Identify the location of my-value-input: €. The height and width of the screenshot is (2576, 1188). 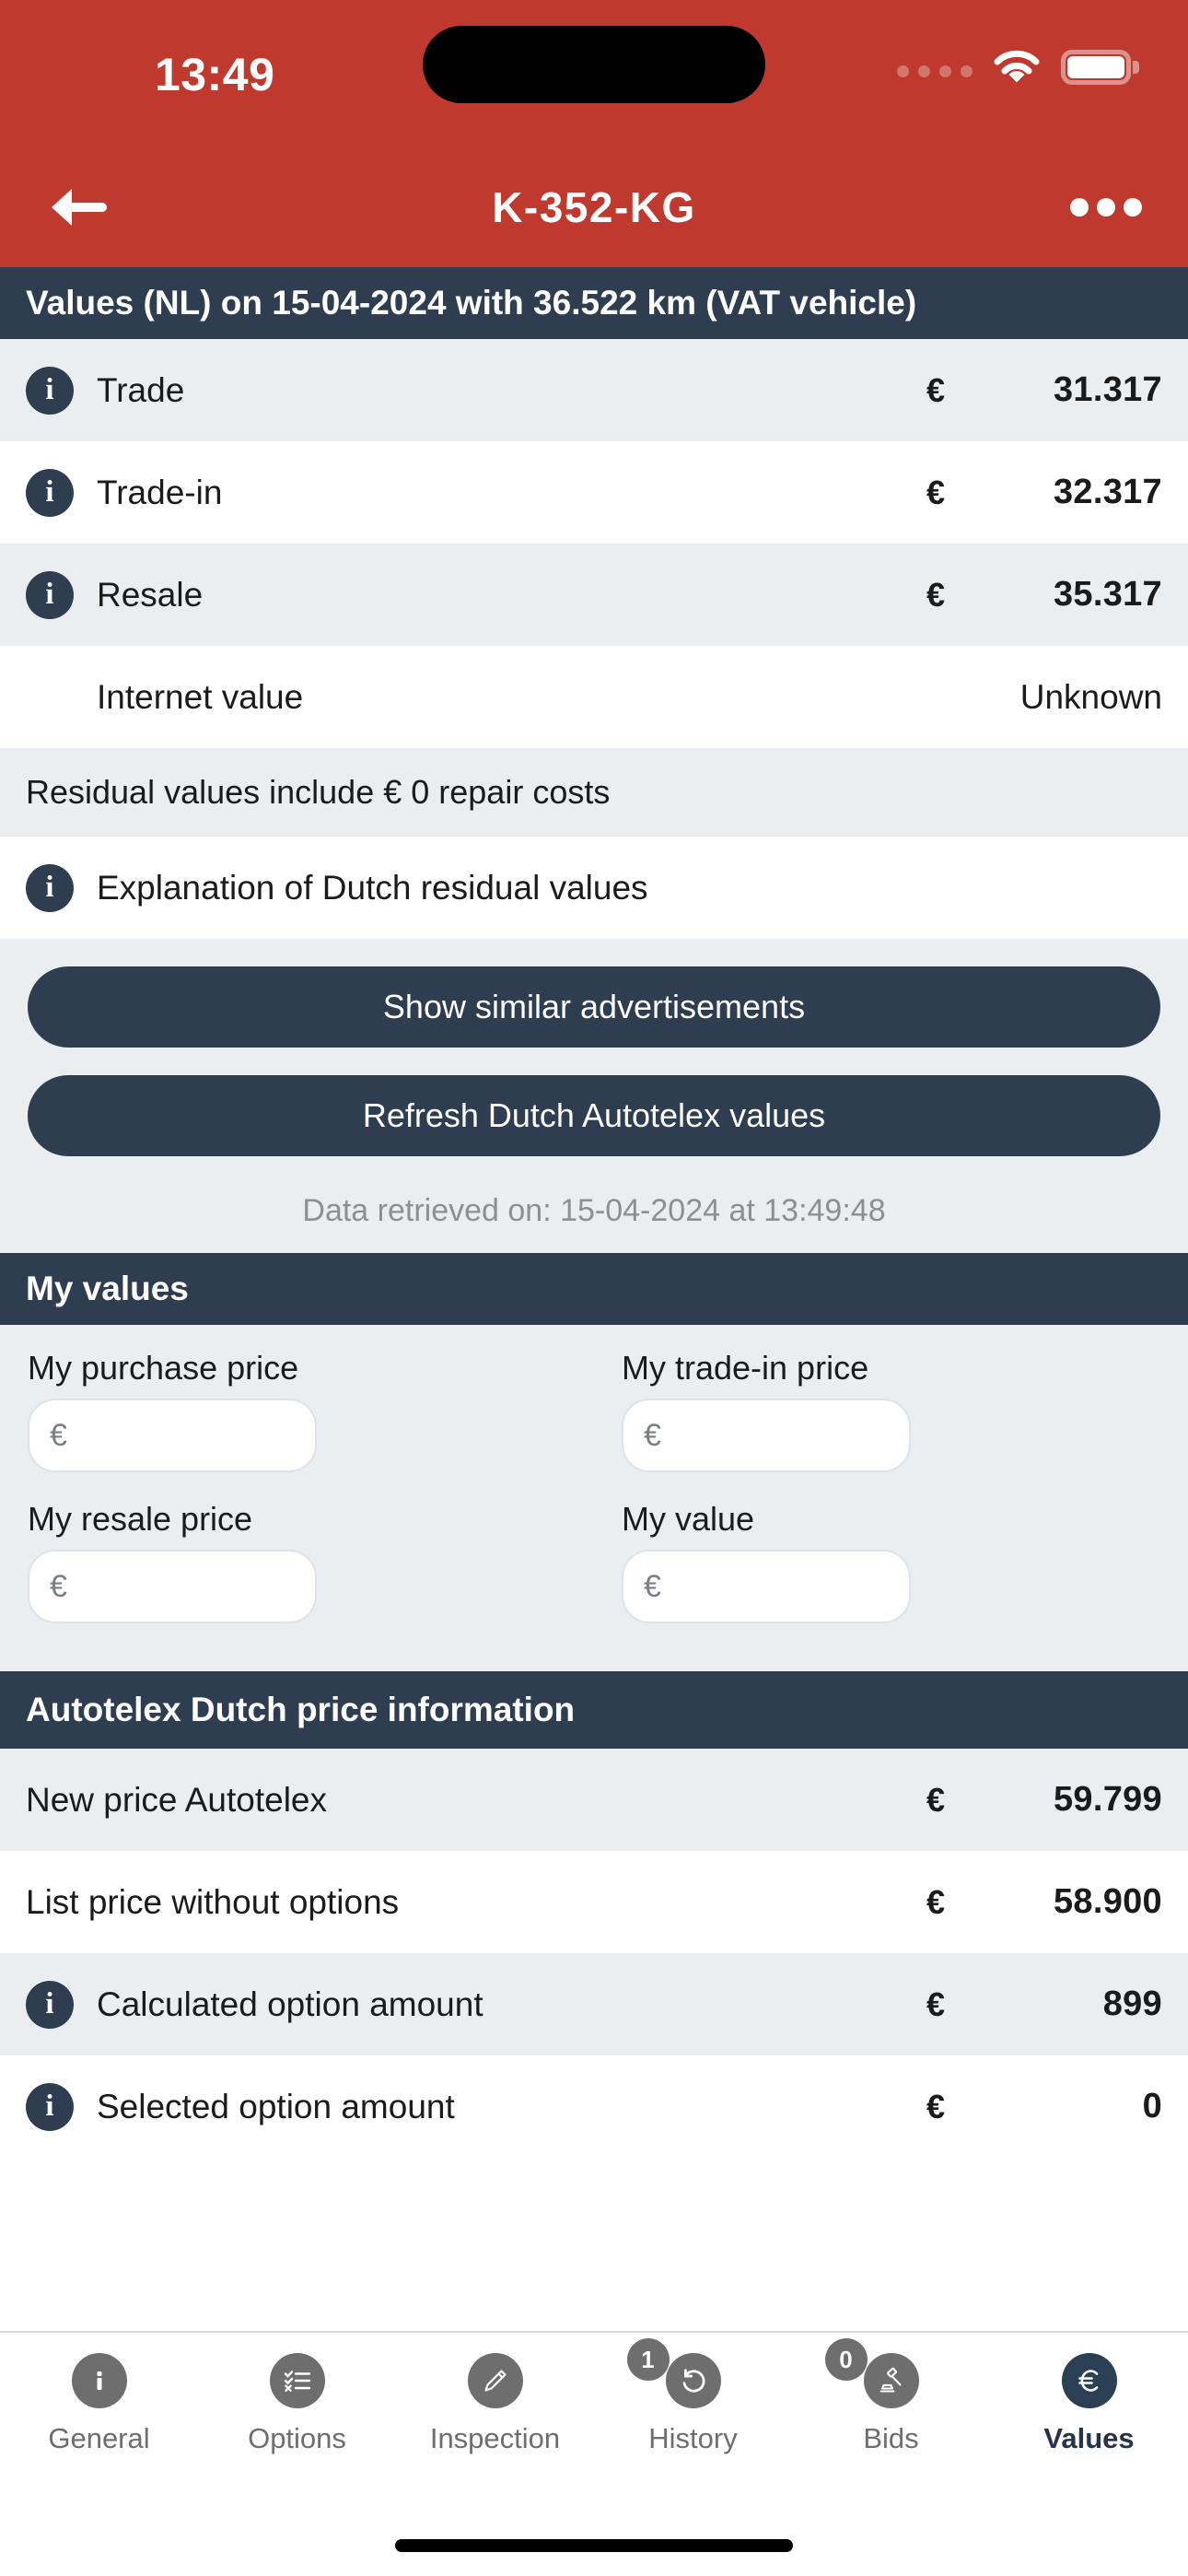
(766, 1586).